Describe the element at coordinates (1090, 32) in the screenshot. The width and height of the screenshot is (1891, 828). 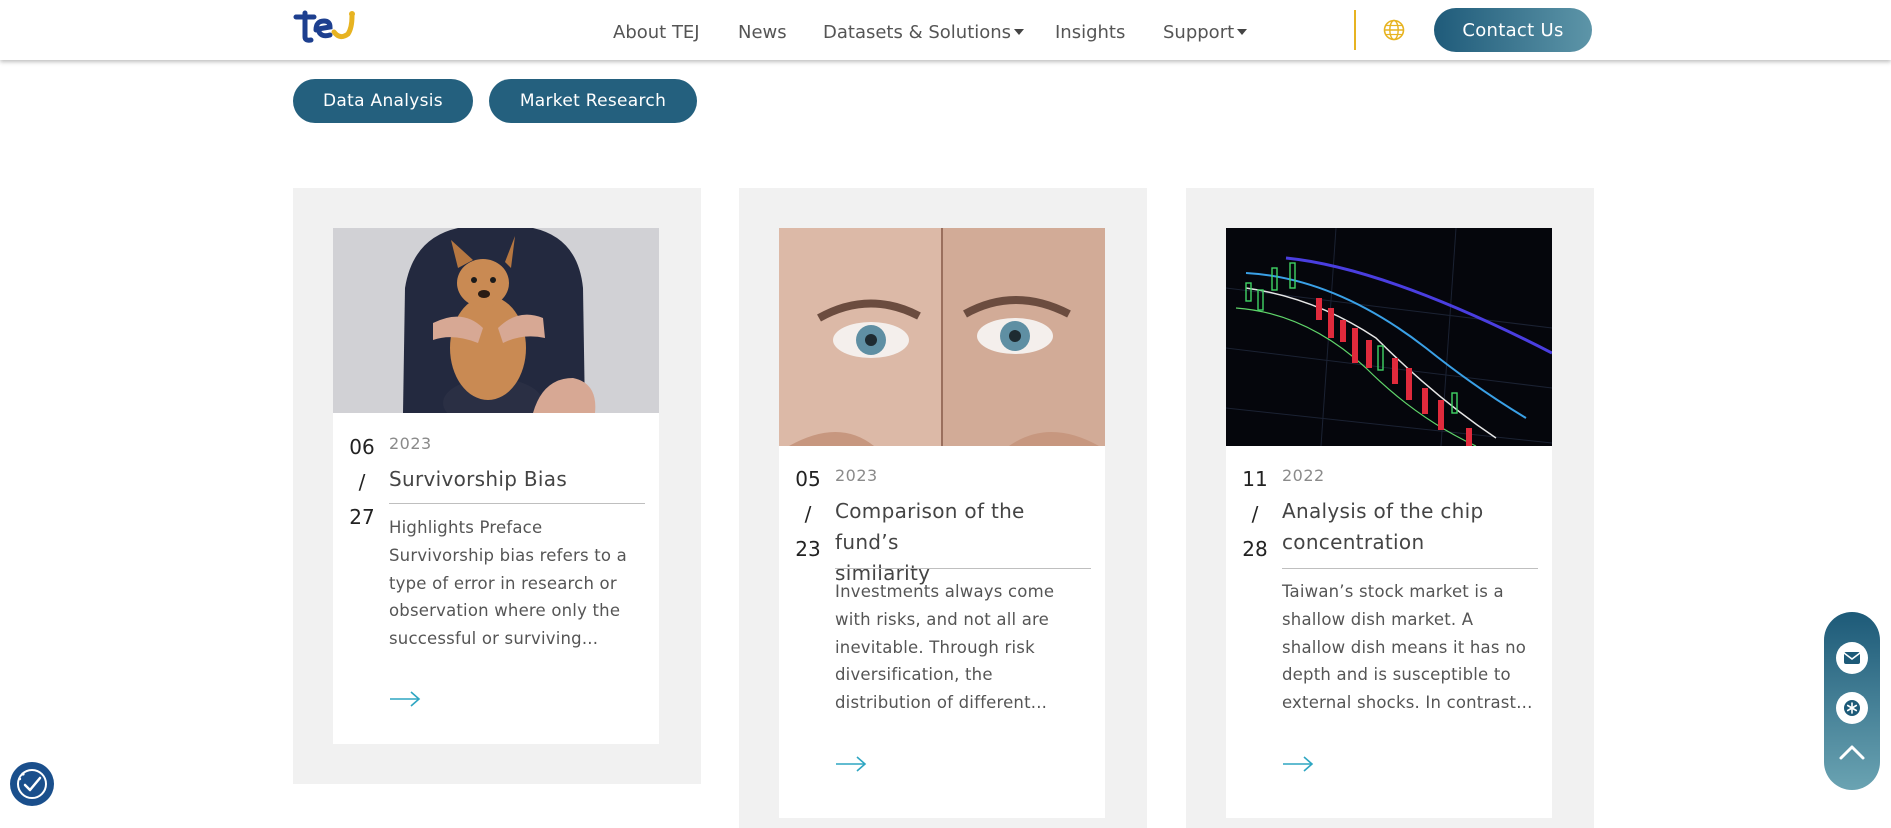
I see `nav-insights: Insights` at that location.